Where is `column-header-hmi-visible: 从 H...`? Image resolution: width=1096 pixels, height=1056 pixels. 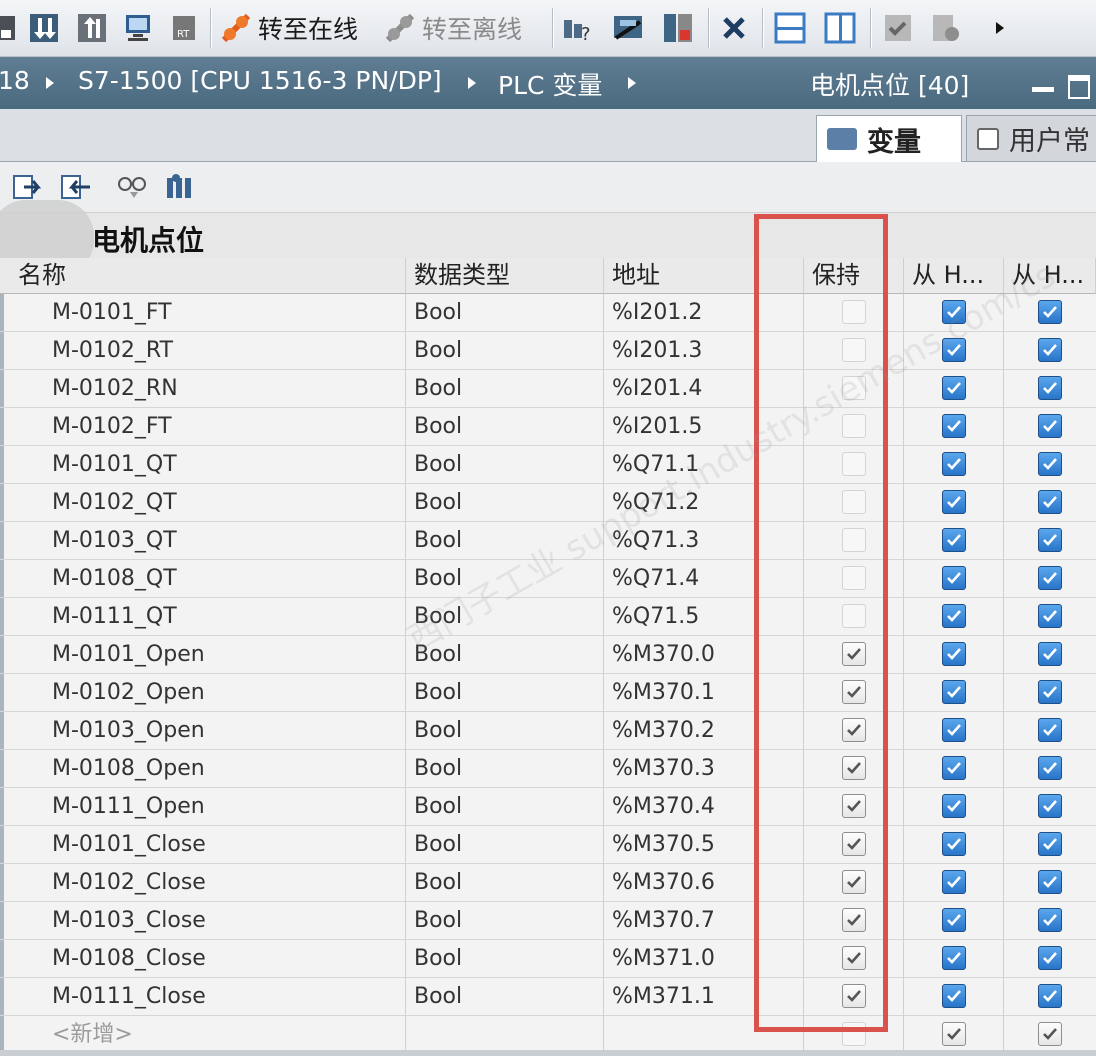 column-header-hmi-visible: 从 H... is located at coordinates (1050, 276).